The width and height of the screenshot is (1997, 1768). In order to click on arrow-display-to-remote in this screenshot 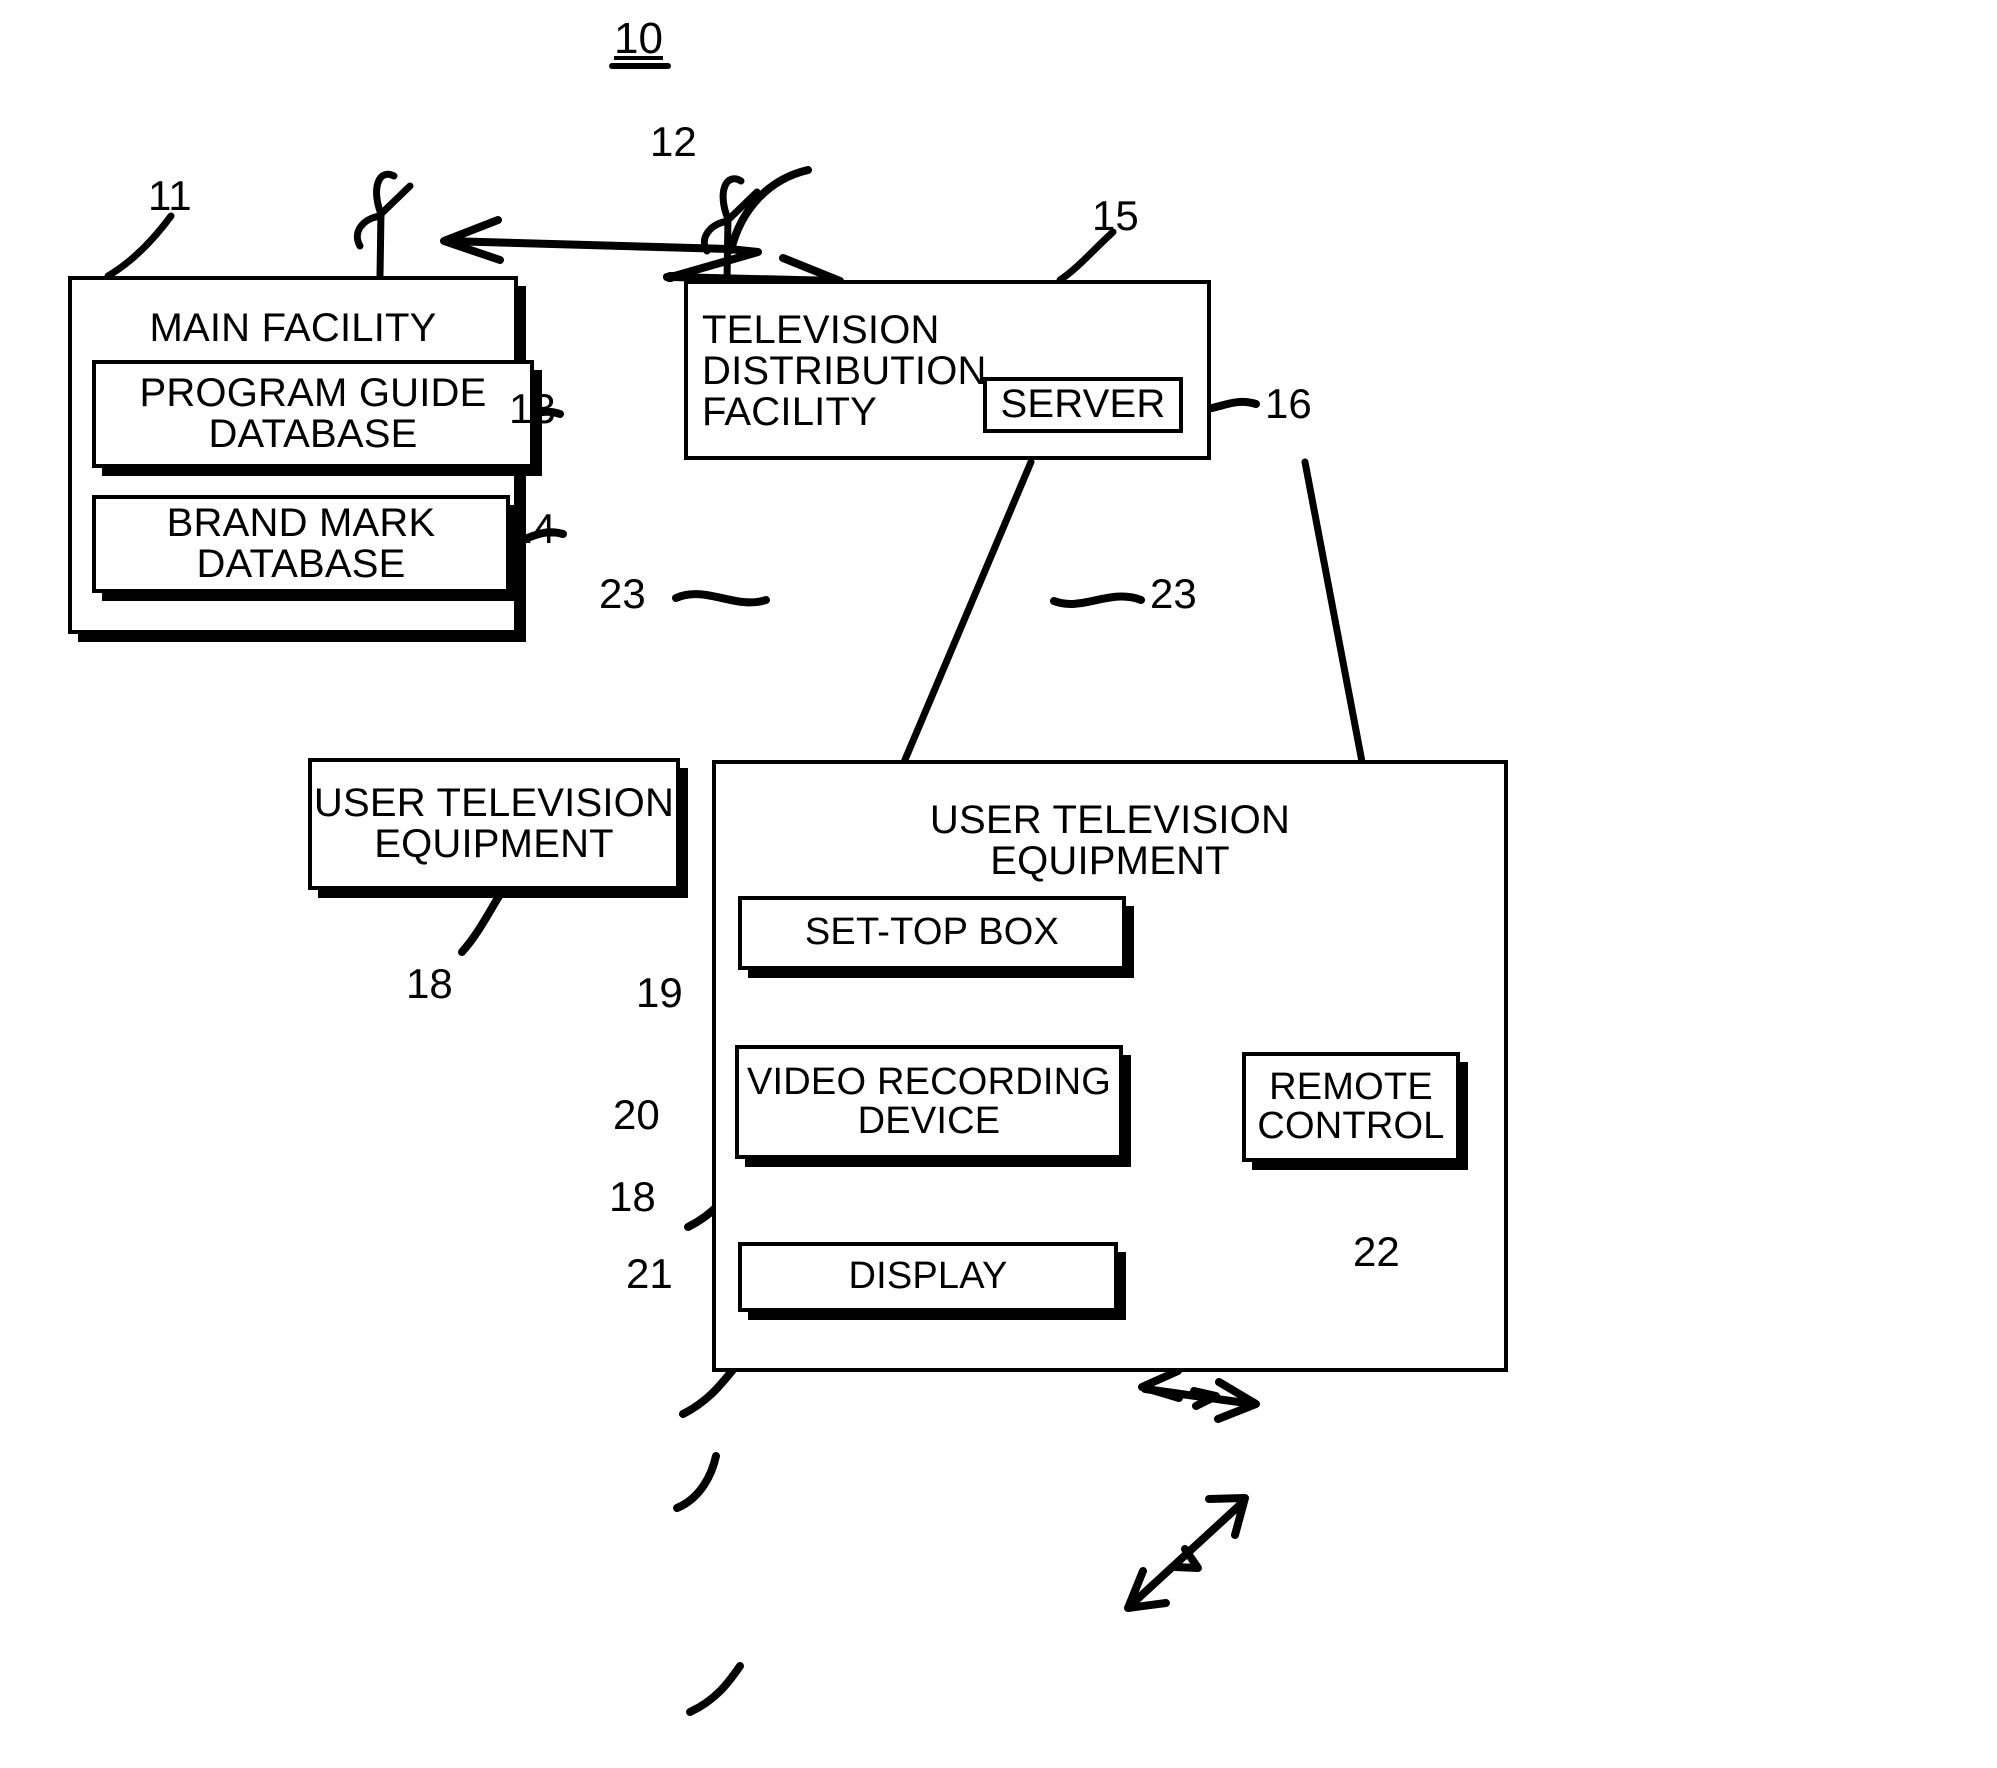, I will do `click(1186, 1553)`.